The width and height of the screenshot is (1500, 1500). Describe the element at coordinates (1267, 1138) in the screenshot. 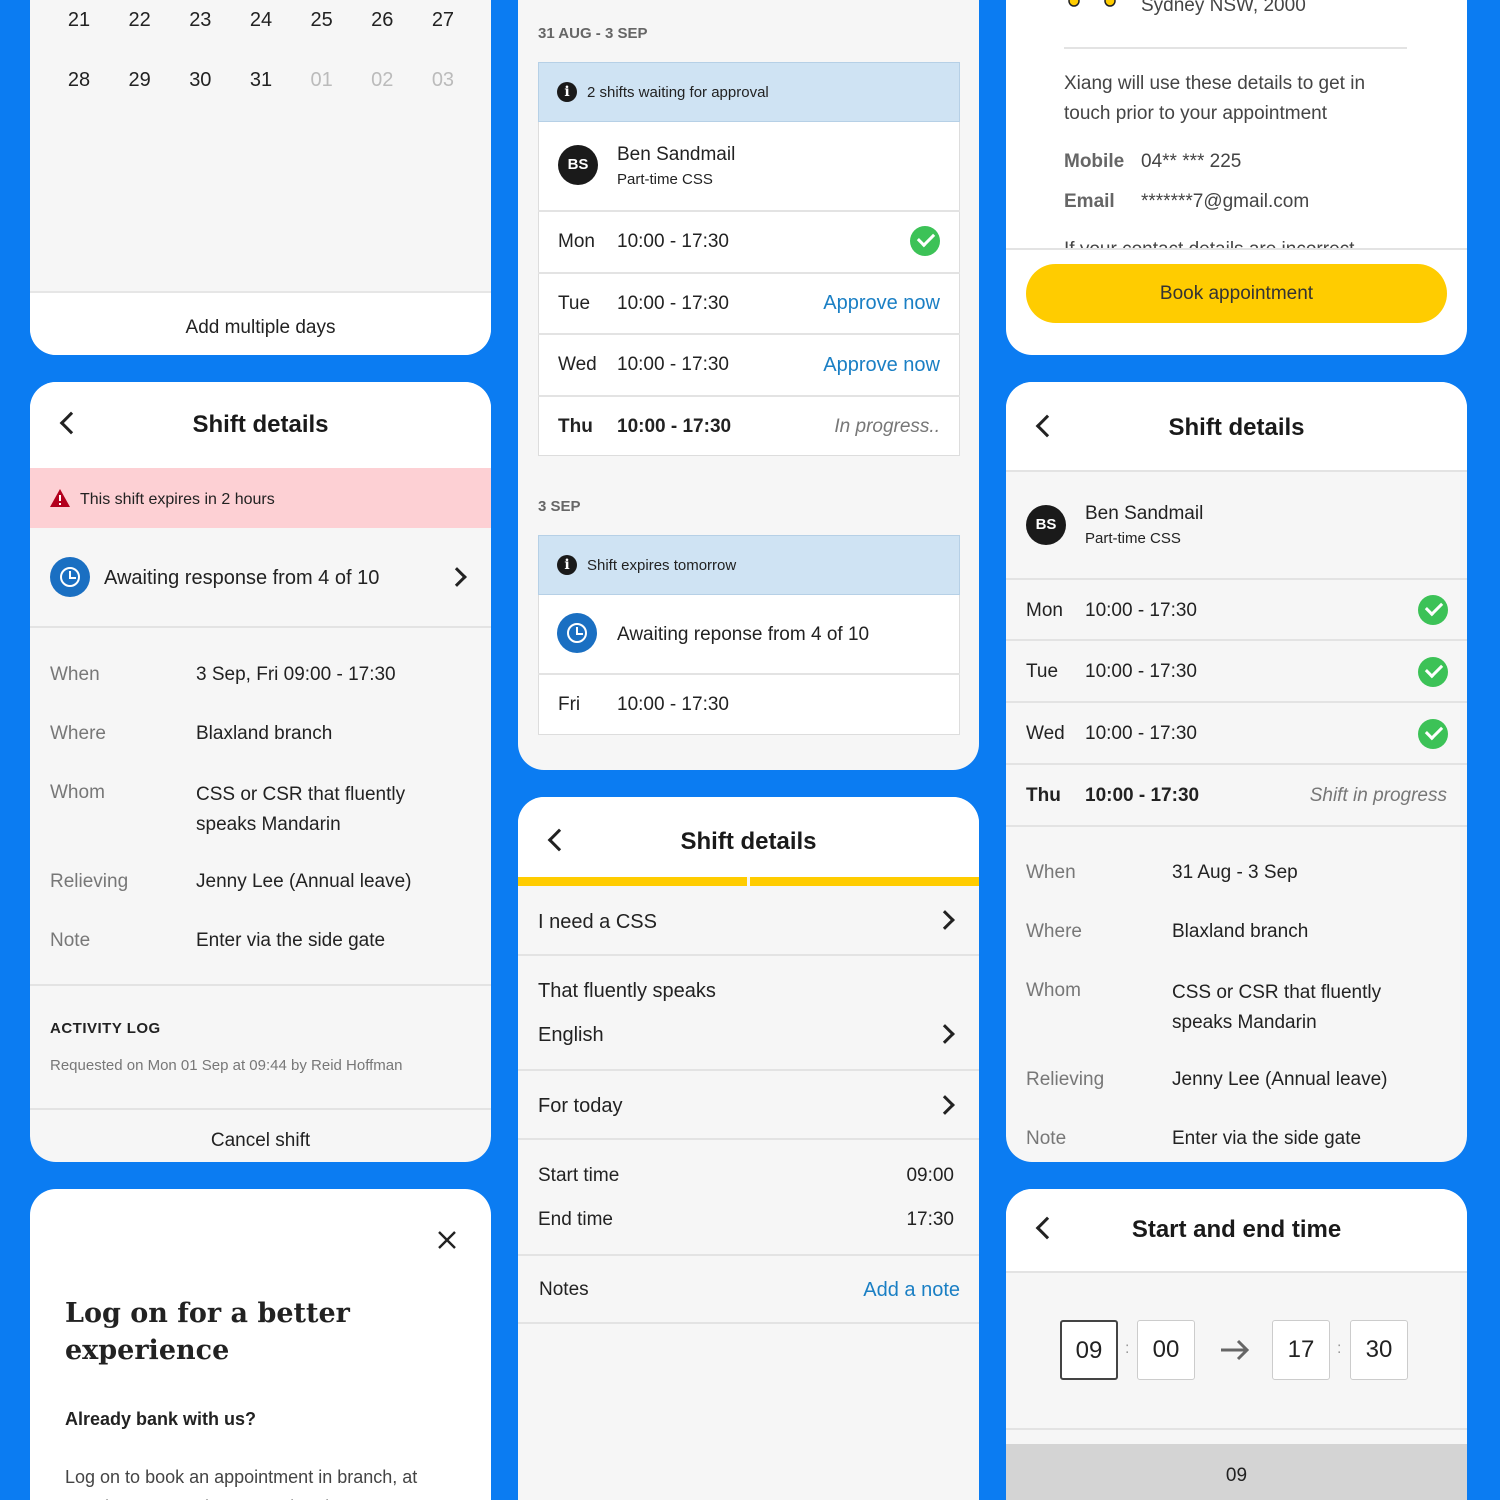

I see `detail-value: Enter via the side gate` at that location.